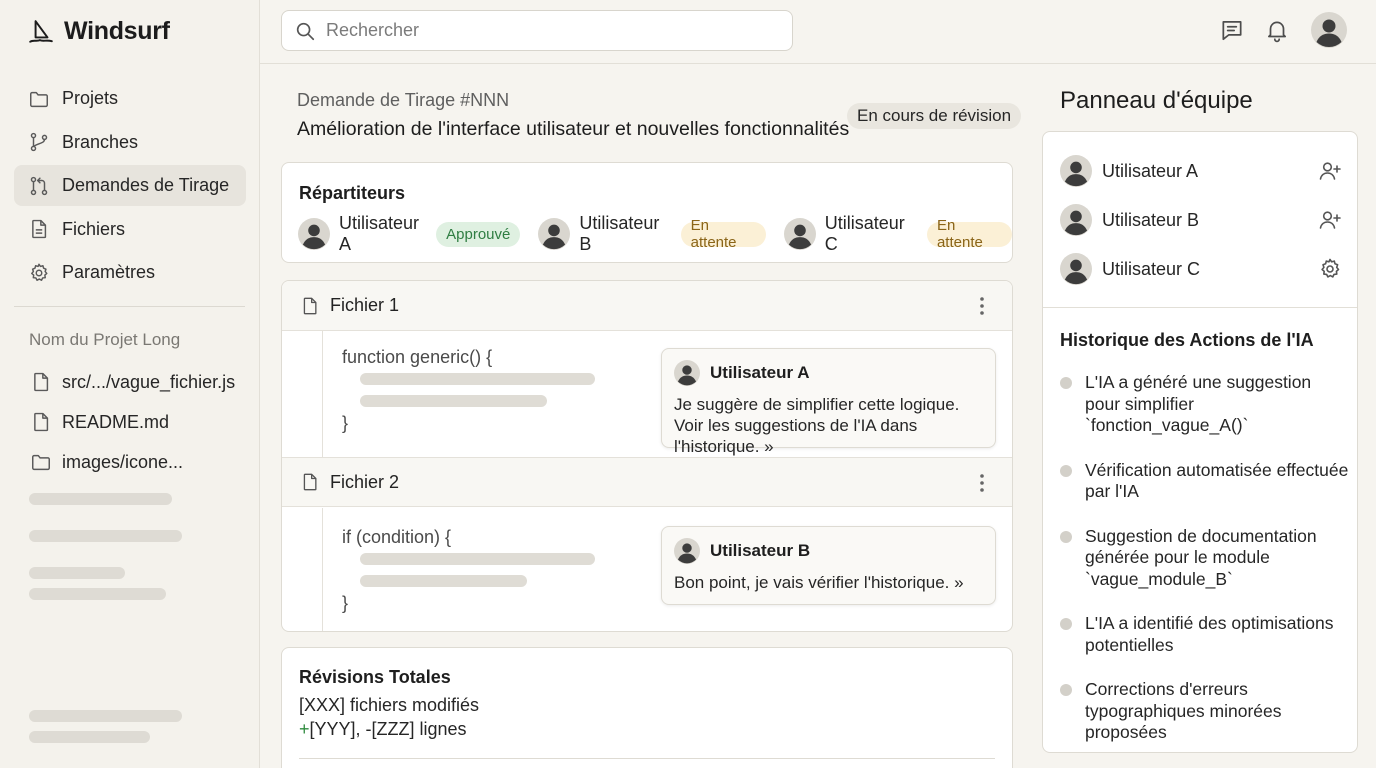 Image resolution: width=1376 pixels, height=768 pixels. I want to click on files-changed: [XXX] fichiers modifiés, so click(389, 705).